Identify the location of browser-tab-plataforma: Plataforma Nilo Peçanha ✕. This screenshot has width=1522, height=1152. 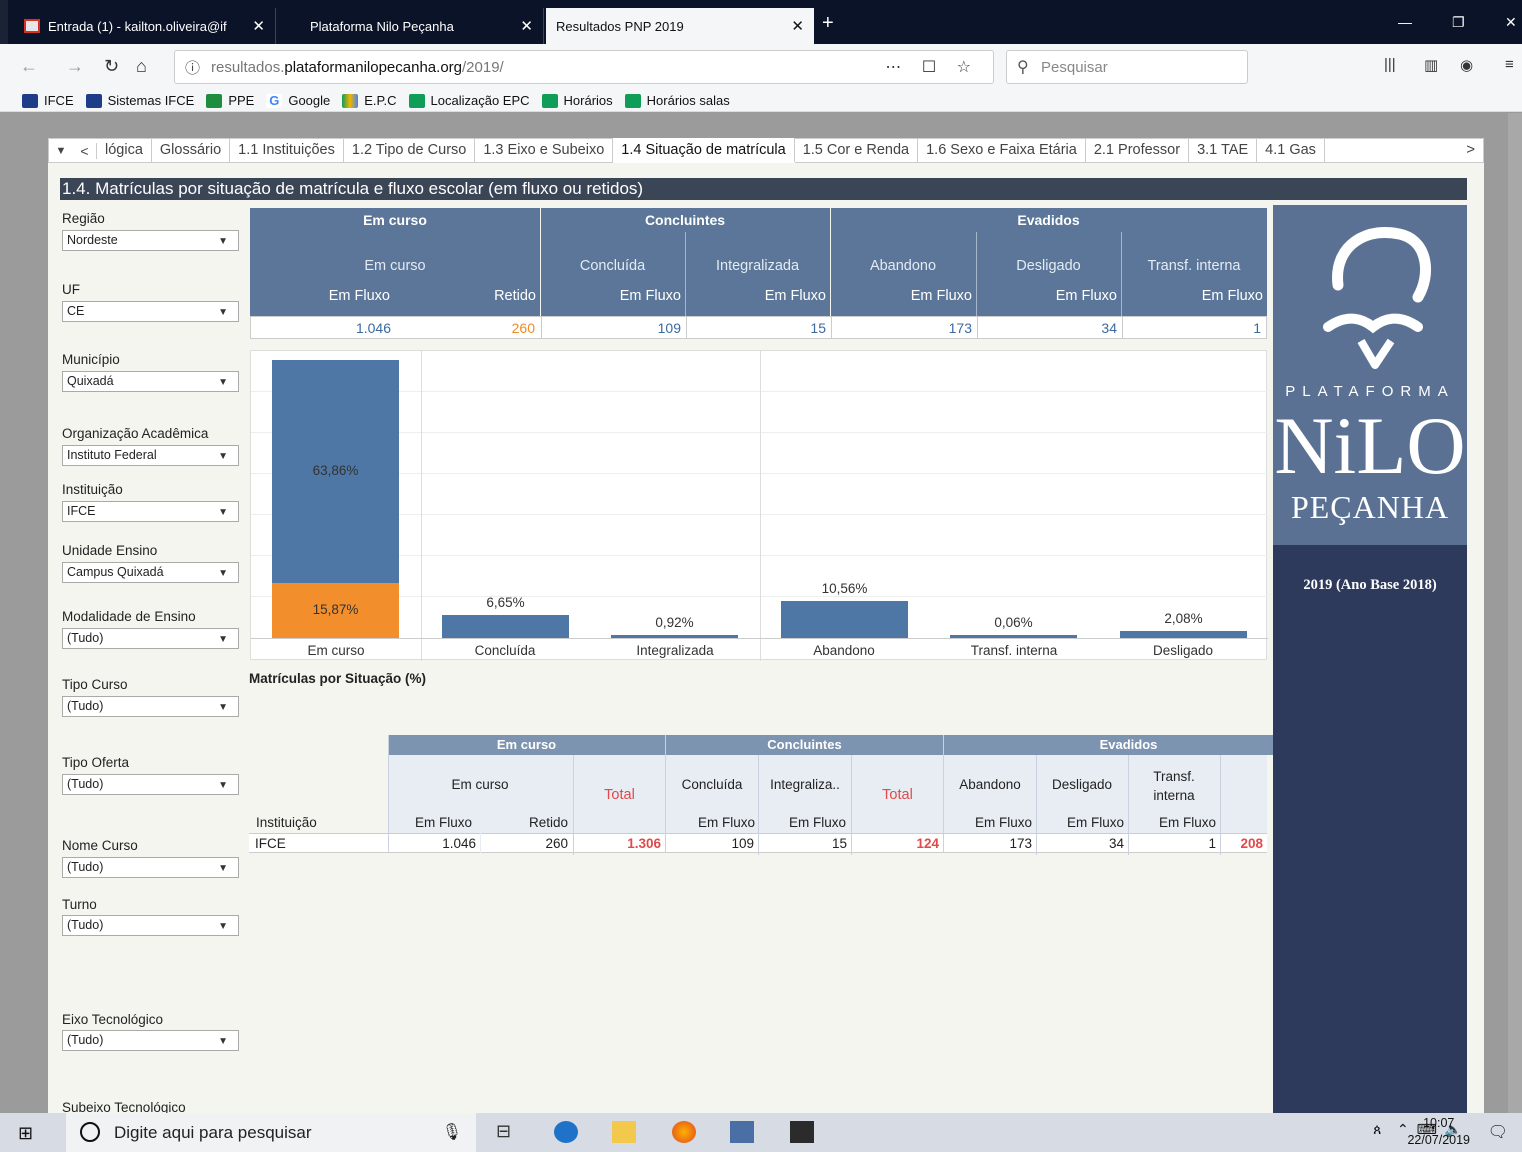
(414, 26).